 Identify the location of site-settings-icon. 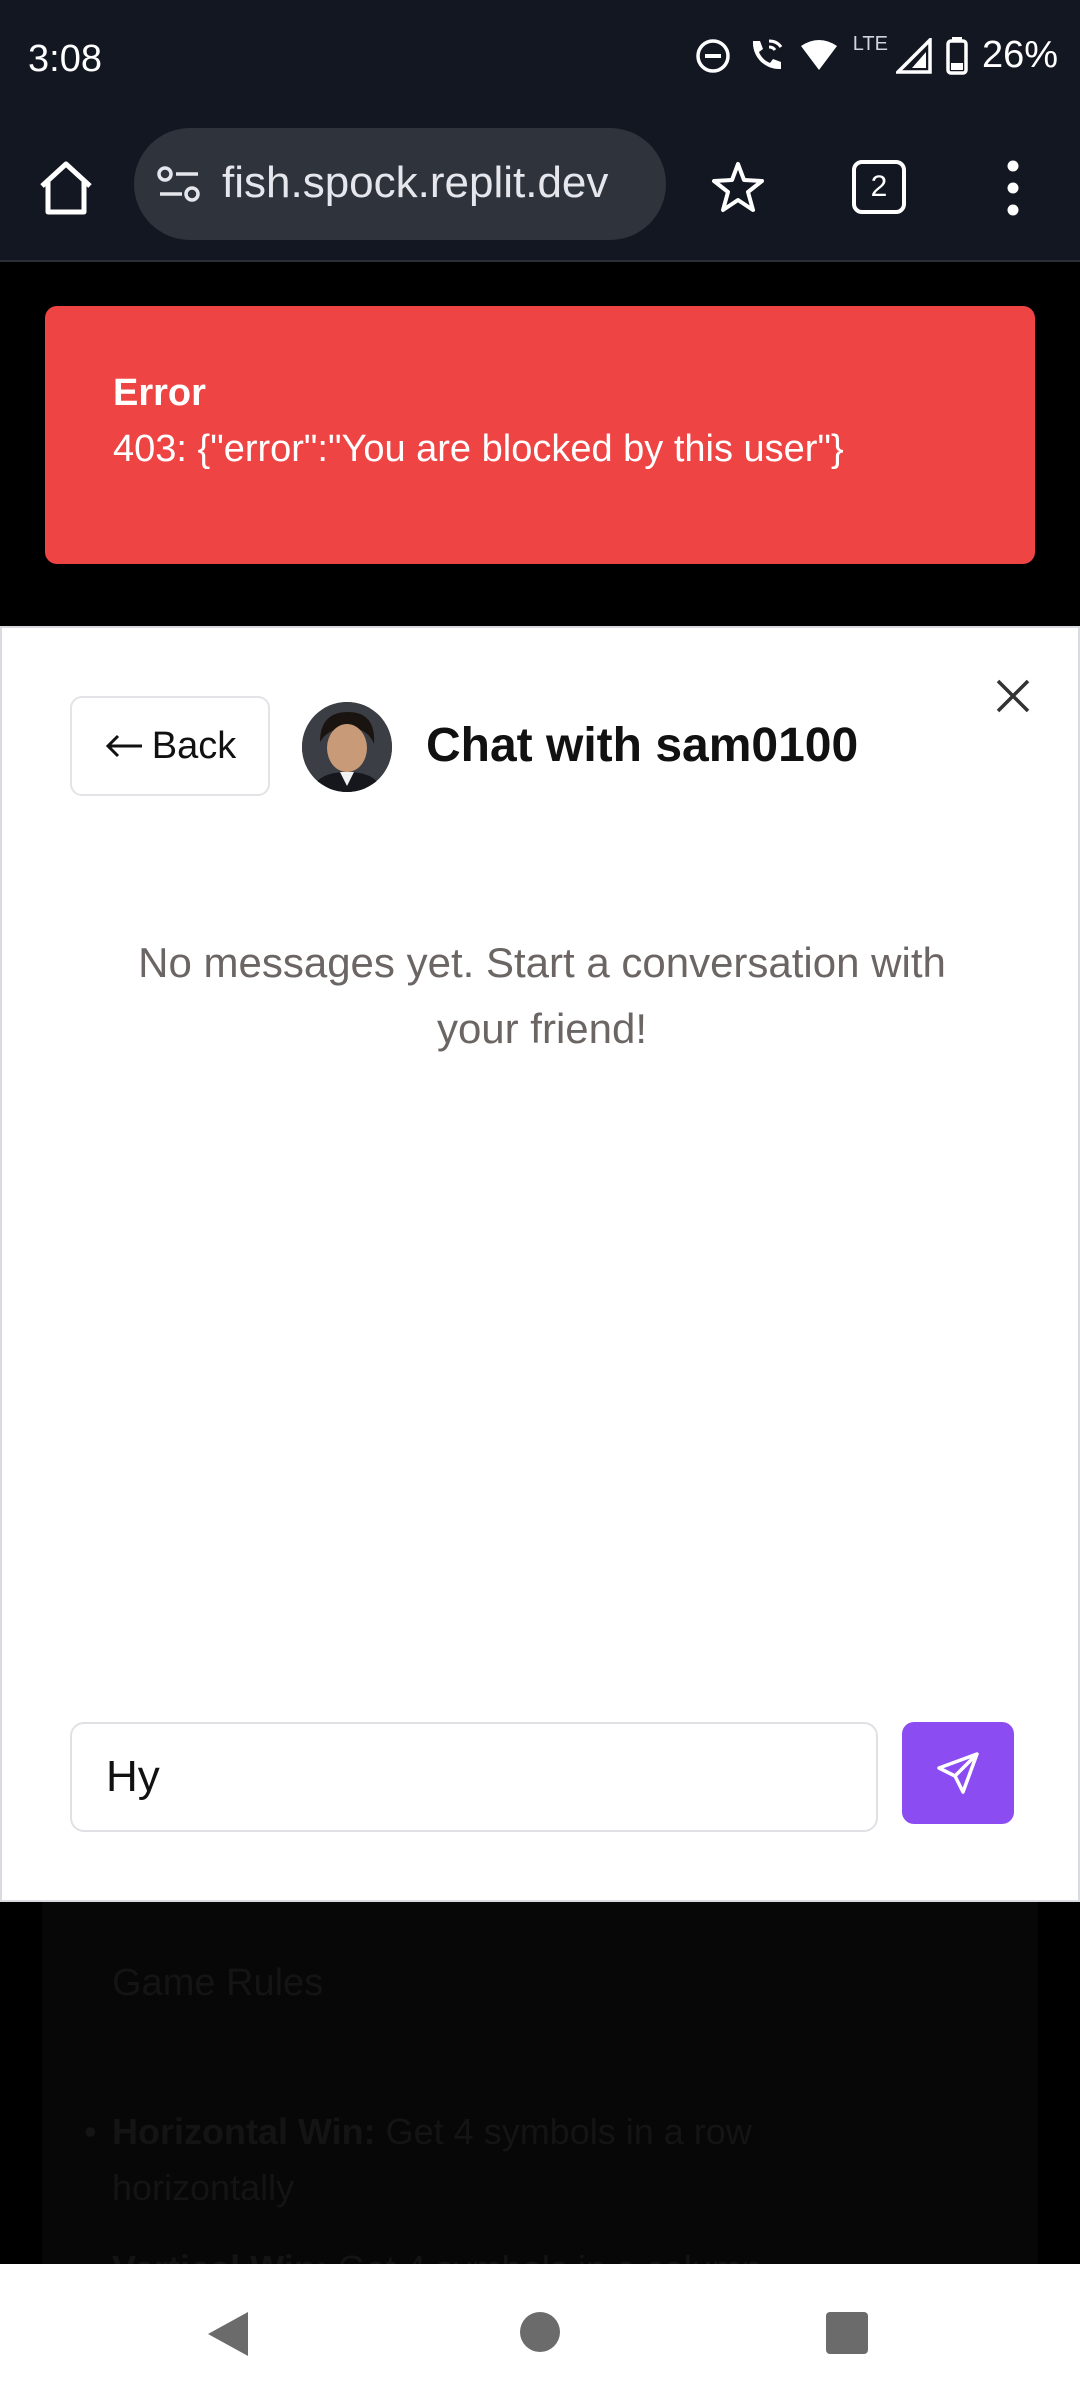
(179, 184).